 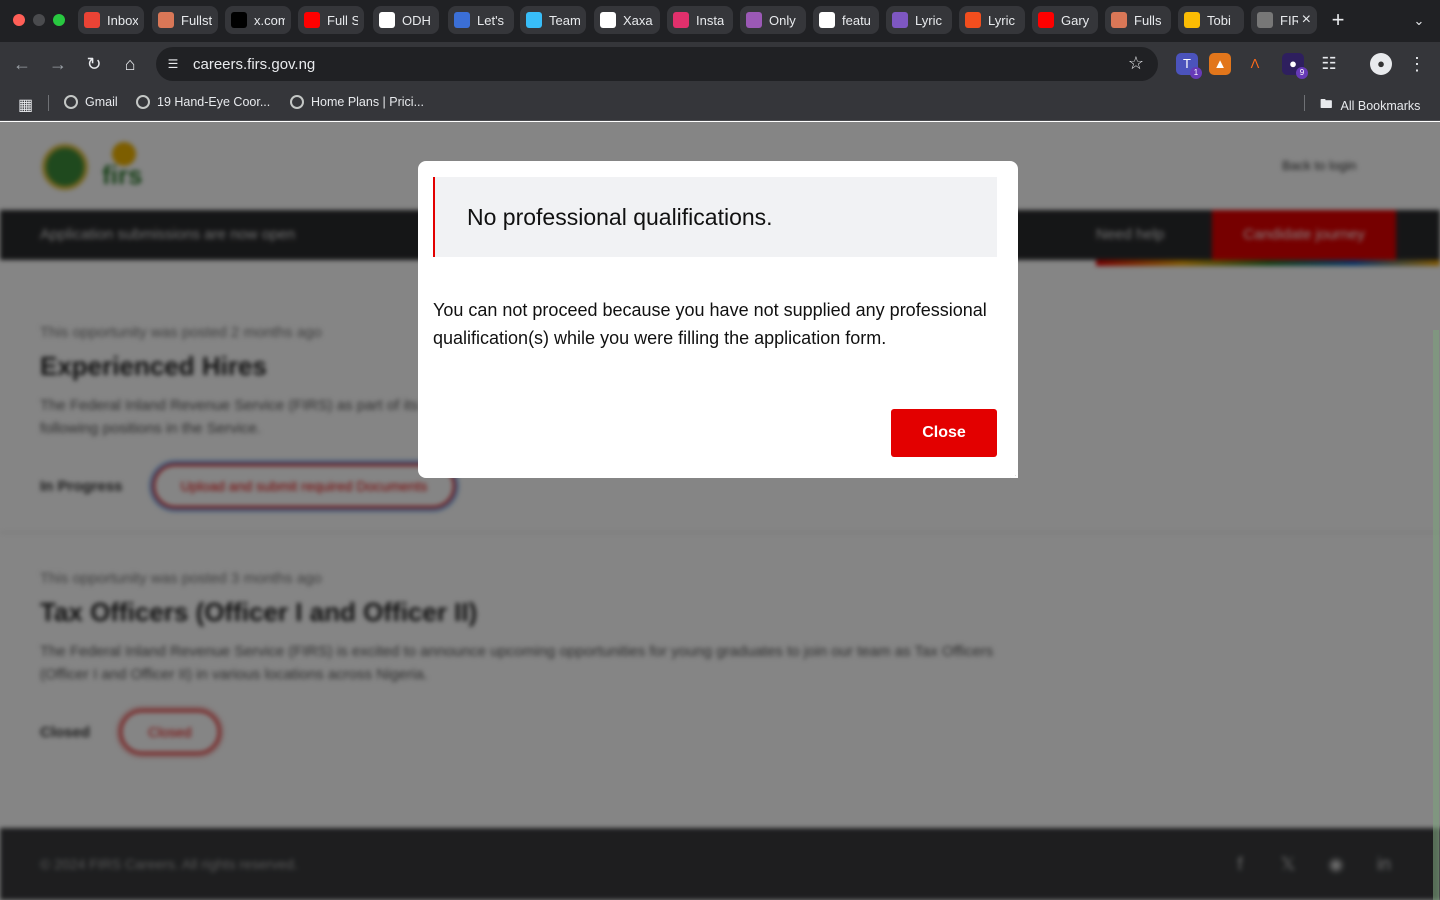 I want to click on browser-tab: Team, so click(x=553, y=20).